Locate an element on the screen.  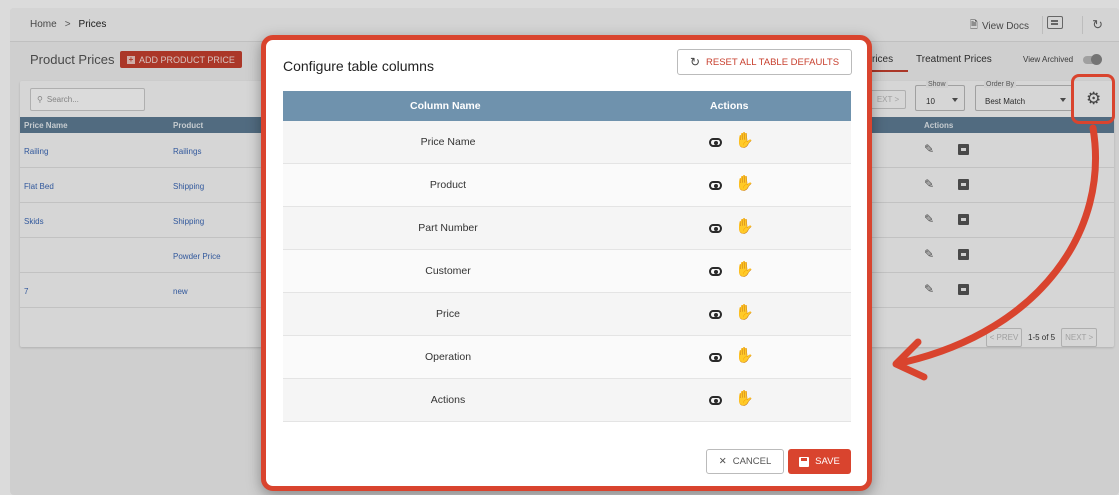
price-name-link: Flat Bed is located at coordinates (39, 186).